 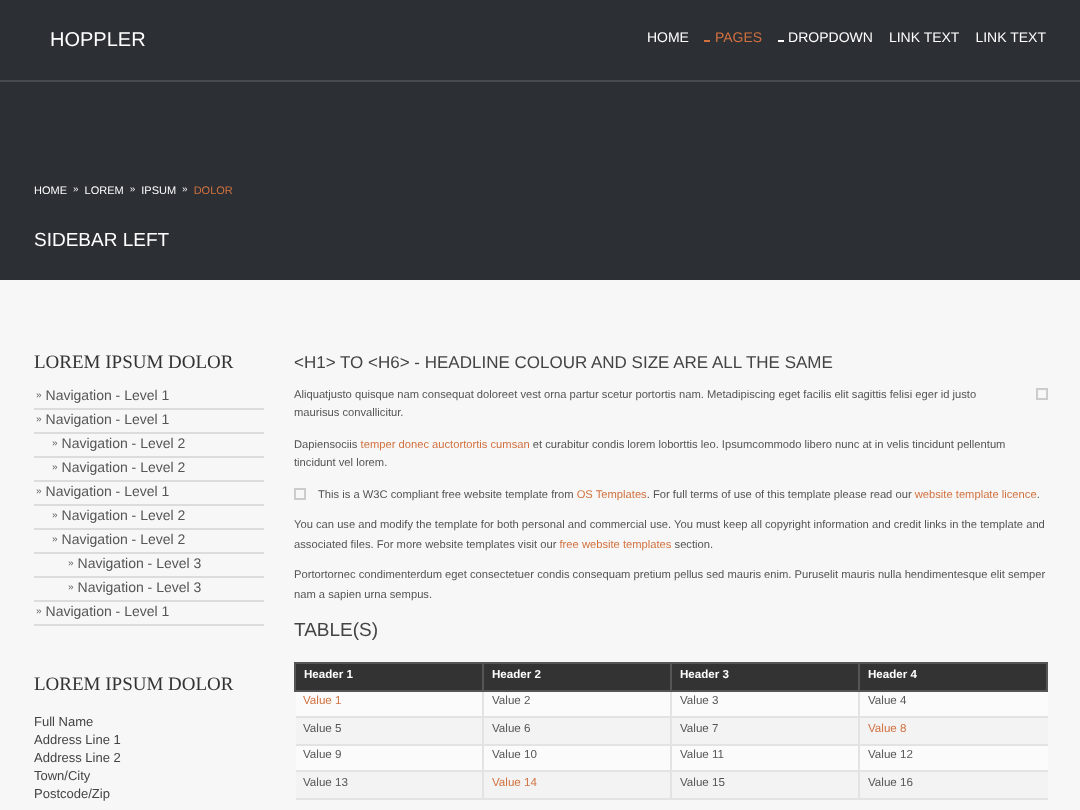 I want to click on page-title: SIDEBAR LEFT, so click(x=102, y=242).